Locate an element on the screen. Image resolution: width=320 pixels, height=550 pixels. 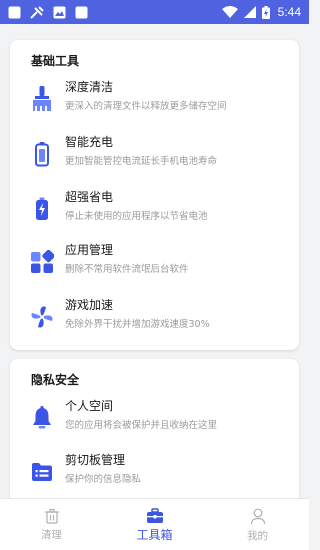
status-bar-time: 5:44 is located at coordinates (289, 12).